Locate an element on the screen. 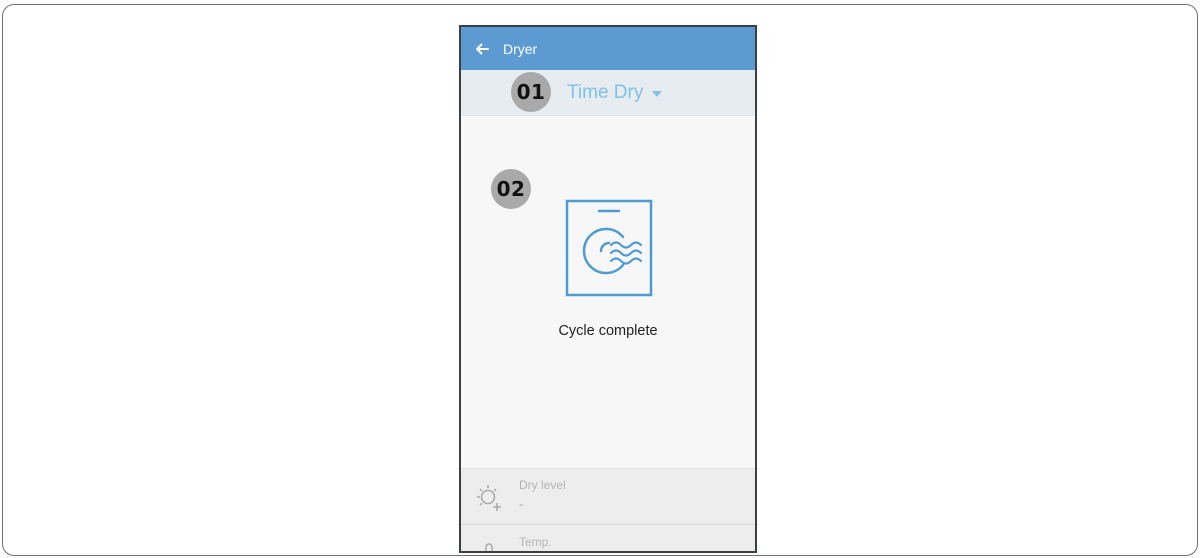 This screenshot has height=558, width=1200. back-arrow-icon is located at coordinates (482, 49).